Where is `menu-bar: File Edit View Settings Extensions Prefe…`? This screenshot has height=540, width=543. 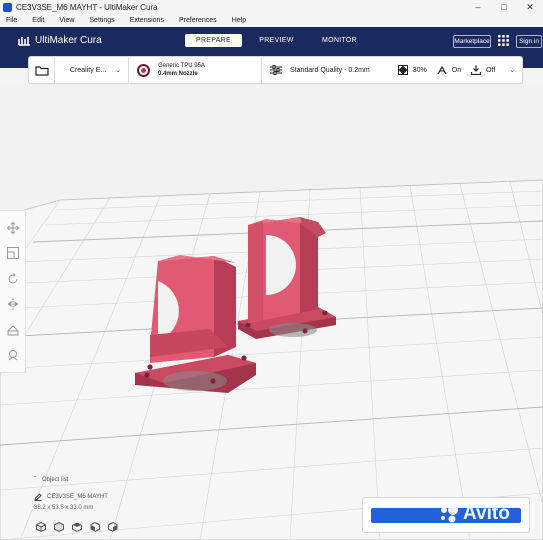 menu-bar: File Edit View Settings Extensions Prefe… is located at coordinates (271, 20).